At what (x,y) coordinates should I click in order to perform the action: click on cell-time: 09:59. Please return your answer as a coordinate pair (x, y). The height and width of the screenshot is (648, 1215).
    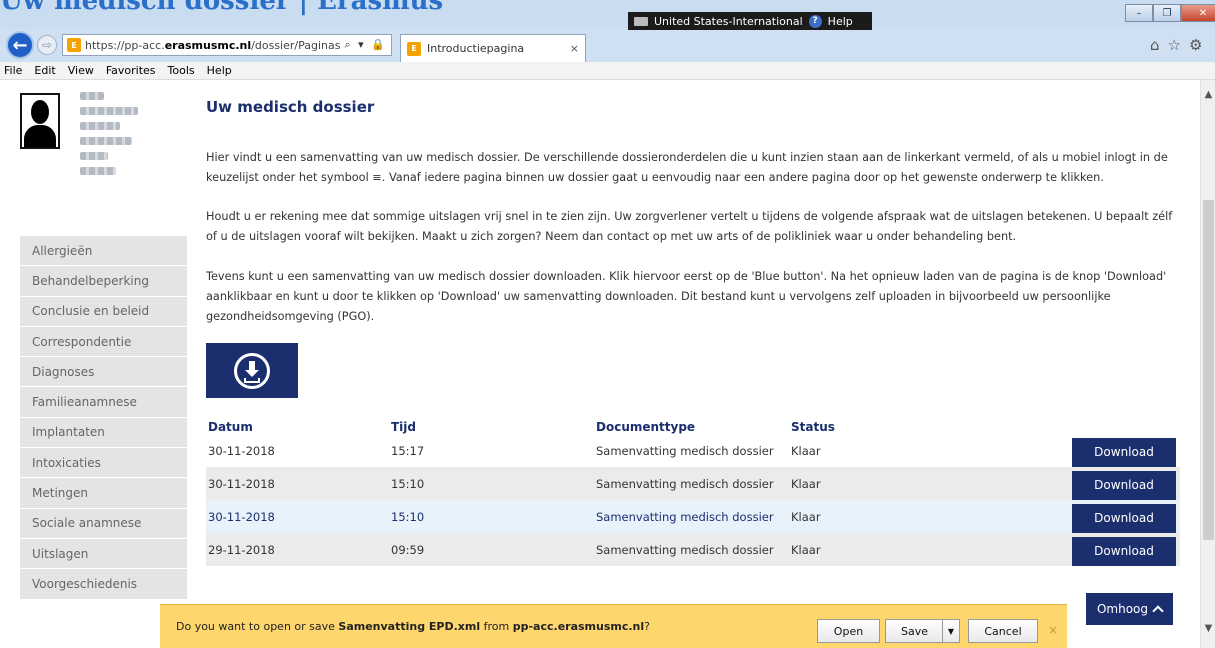
    Looking at the image, I should click on (491, 549).